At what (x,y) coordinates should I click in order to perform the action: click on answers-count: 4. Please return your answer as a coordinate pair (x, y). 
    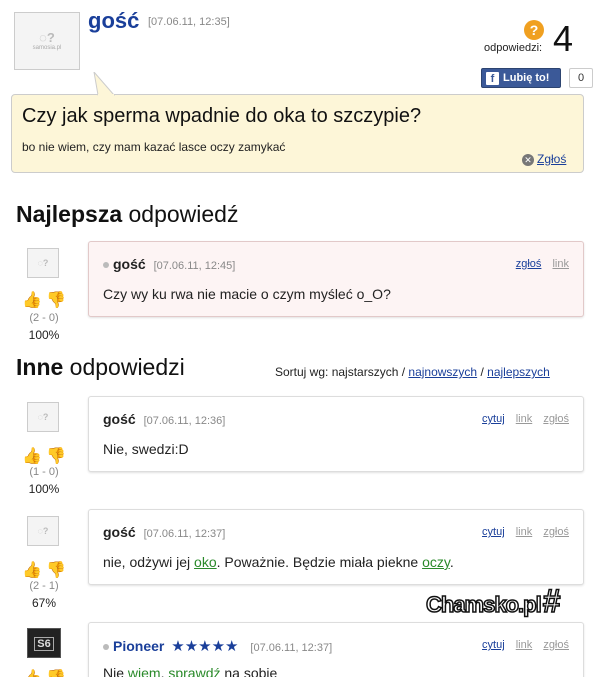
    Looking at the image, I should click on (563, 38).